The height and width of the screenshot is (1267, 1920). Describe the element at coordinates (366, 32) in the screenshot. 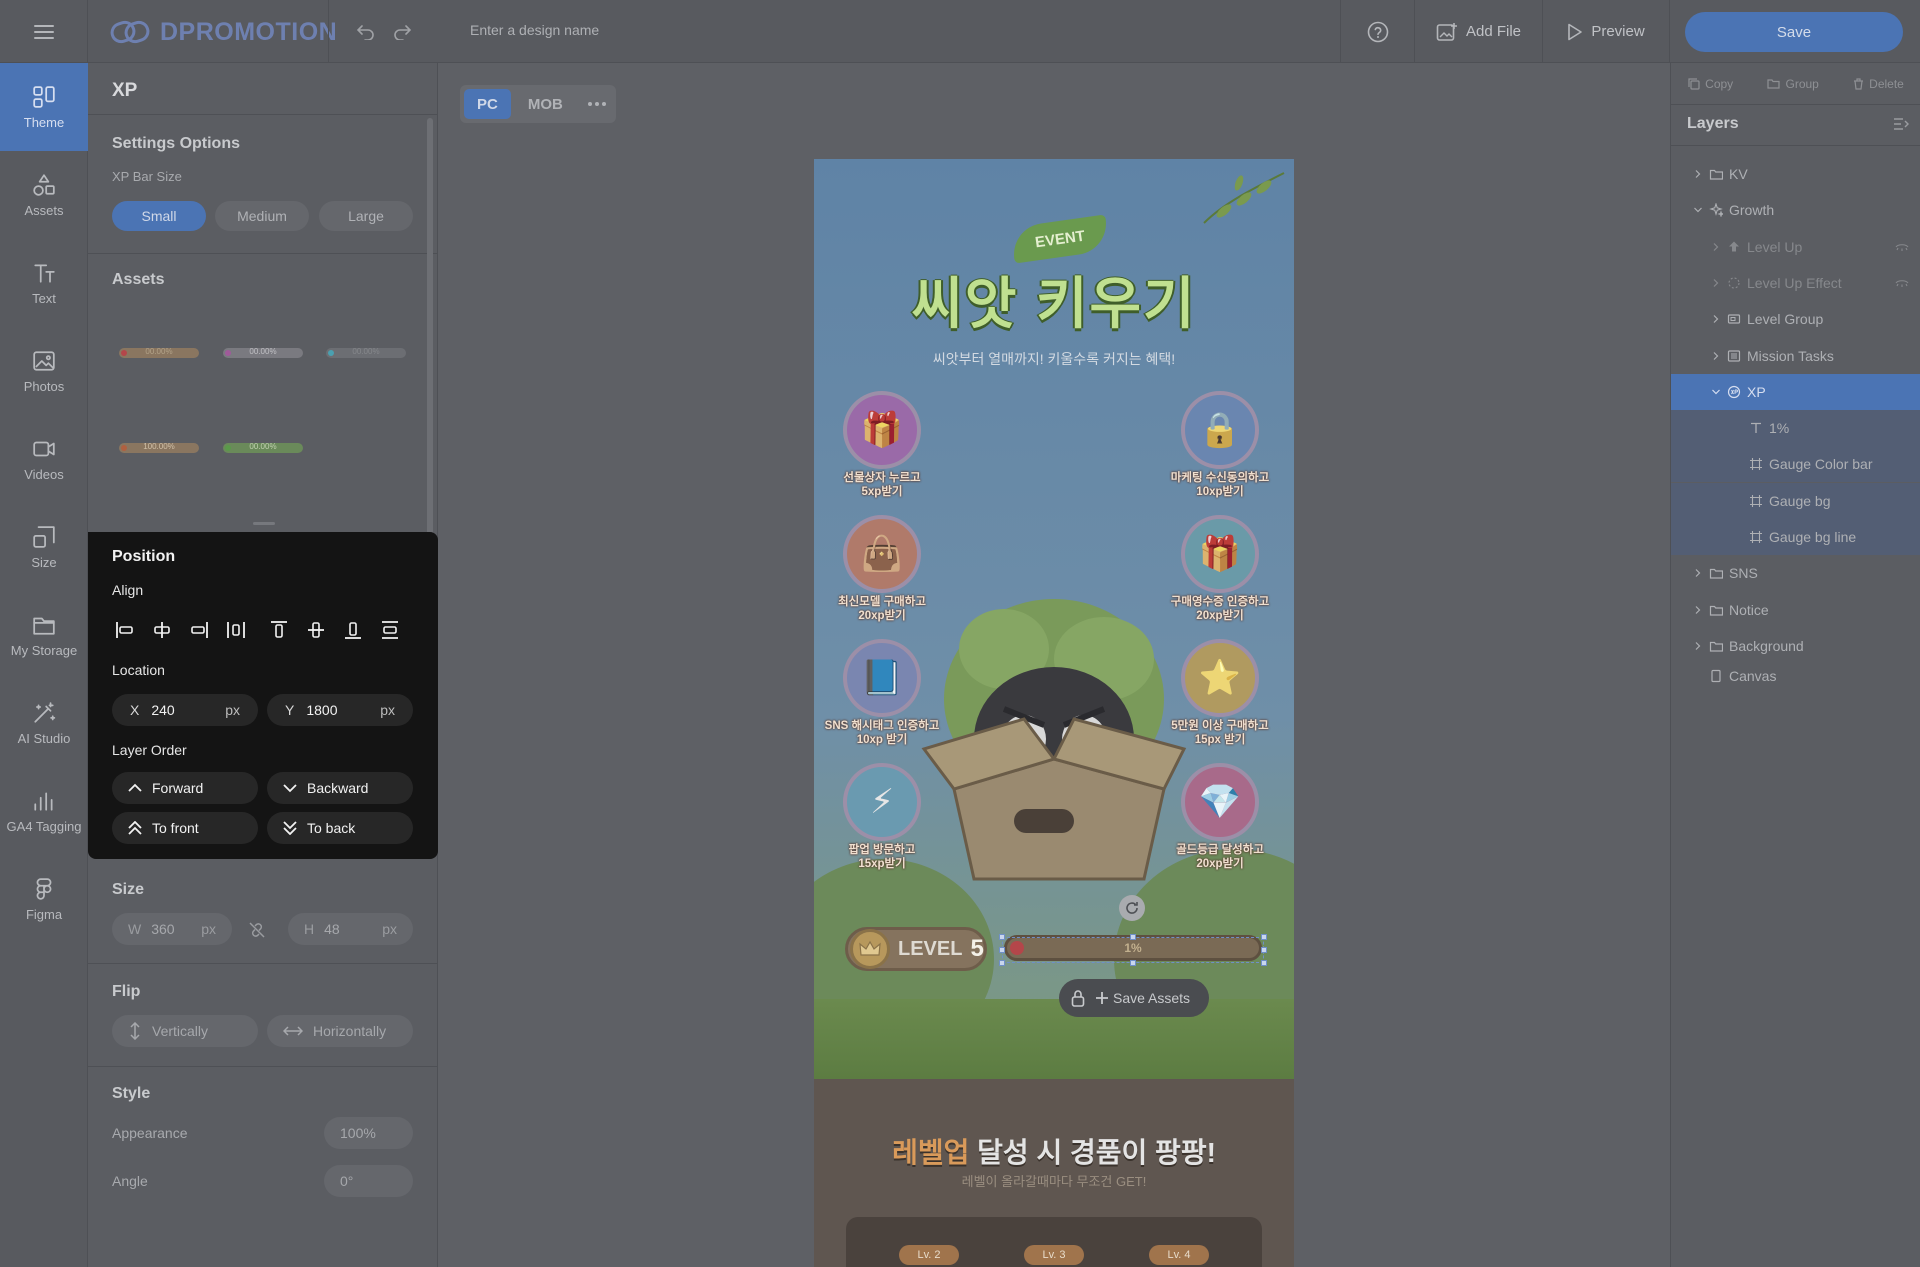

I see `undo-icon` at that location.